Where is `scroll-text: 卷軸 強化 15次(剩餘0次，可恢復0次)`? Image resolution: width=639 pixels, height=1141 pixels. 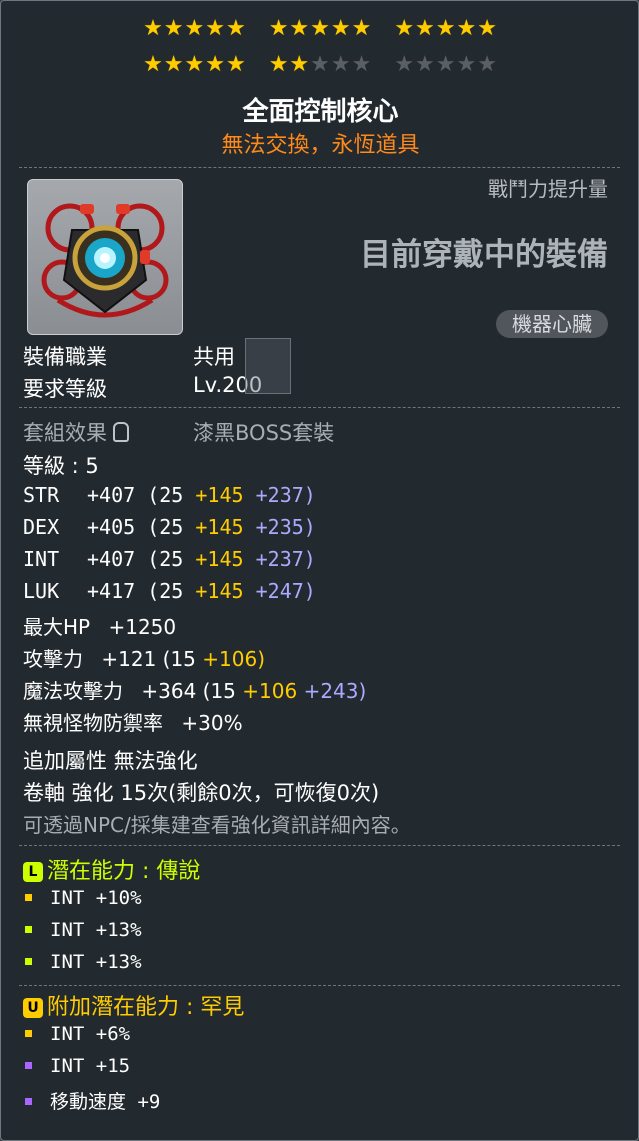 scroll-text: 卷軸 強化 15次(剩餘0次，可恢復0次) is located at coordinates (201, 793).